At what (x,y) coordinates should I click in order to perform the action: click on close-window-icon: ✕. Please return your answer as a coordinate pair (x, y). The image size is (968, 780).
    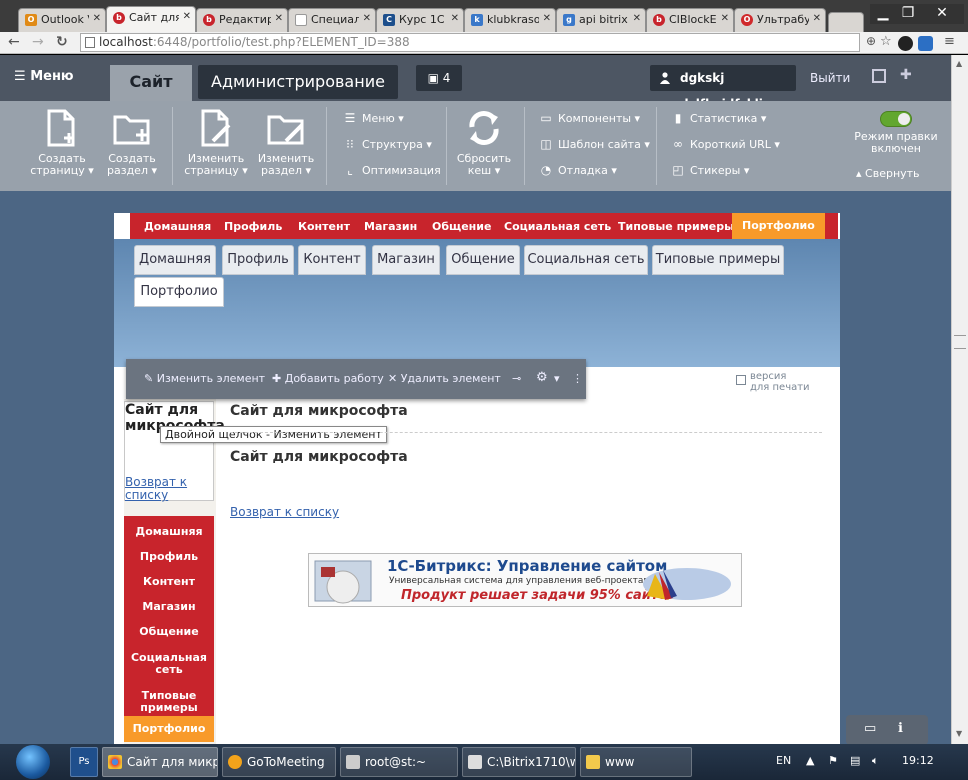
    Looking at the image, I should click on (942, 14).